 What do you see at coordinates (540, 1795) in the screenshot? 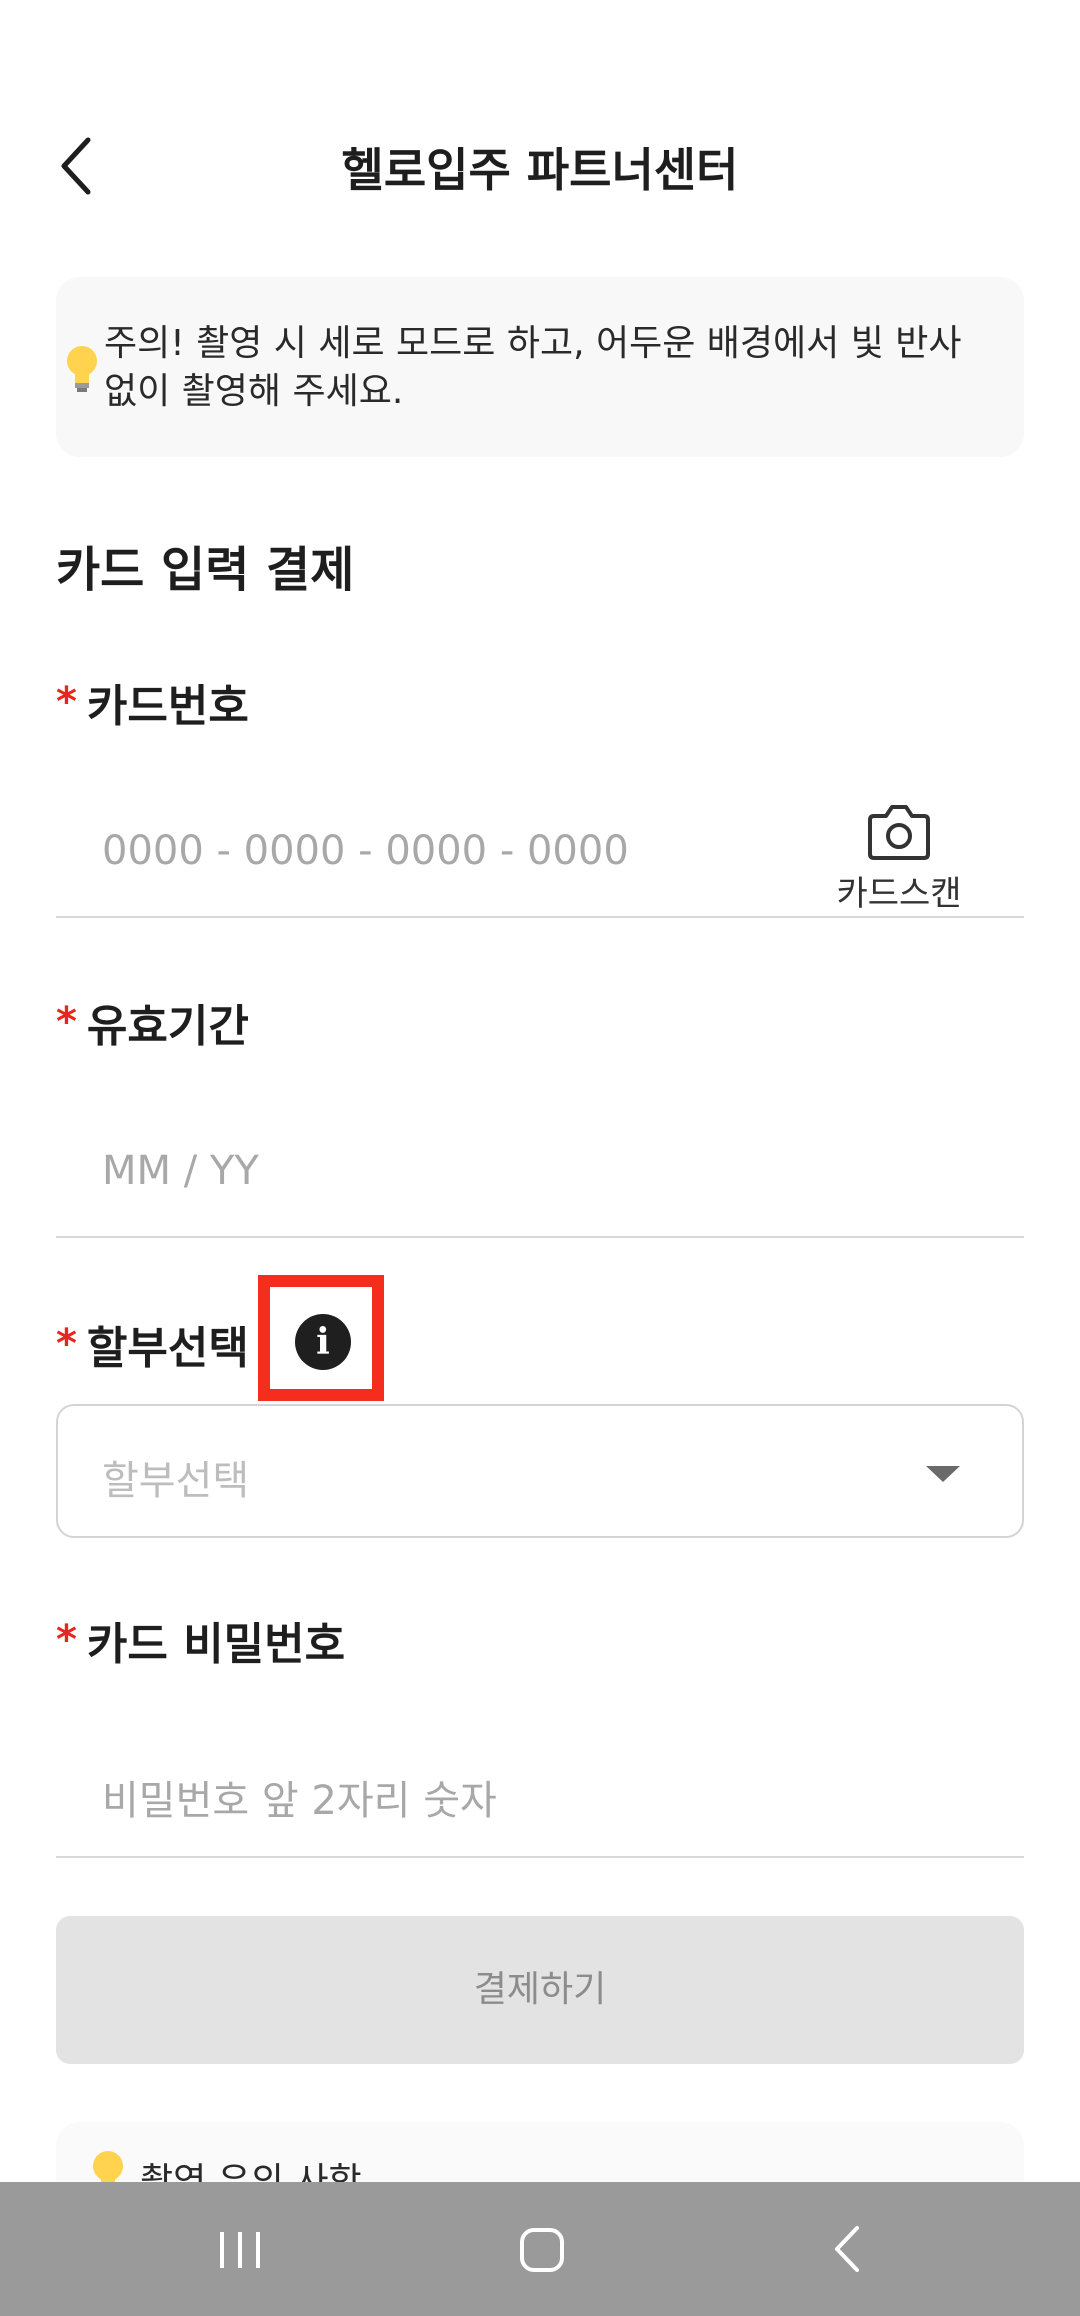
I see `card-password-input: 비밀번호 앞 2자리 숫자` at bounding box center [540, 1795].